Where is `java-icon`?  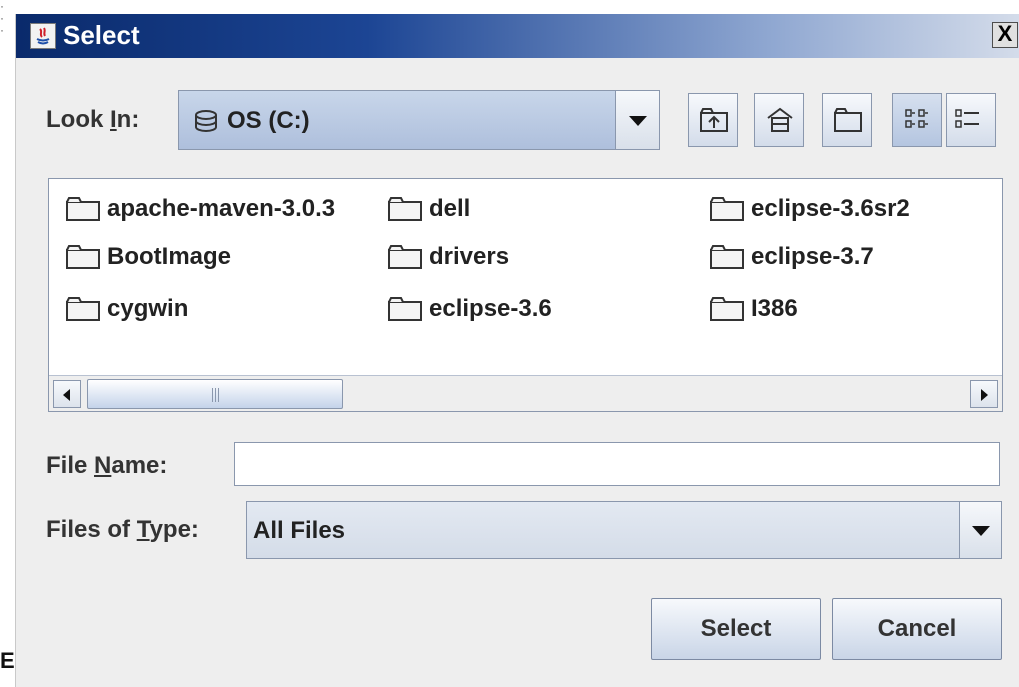 java-icon is located at coordinates (43, 36).